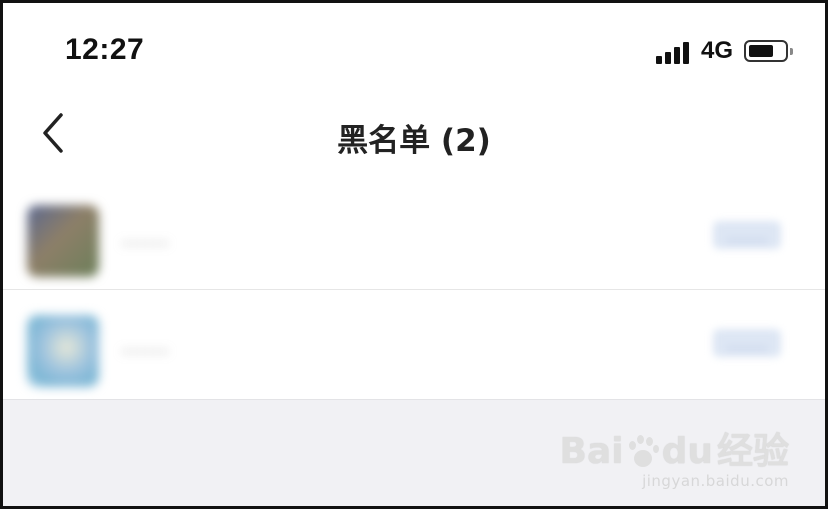 This screenshot has width=828, height=509. I want to click on watermark-logo: Bai du 经验, so click(674, 451).